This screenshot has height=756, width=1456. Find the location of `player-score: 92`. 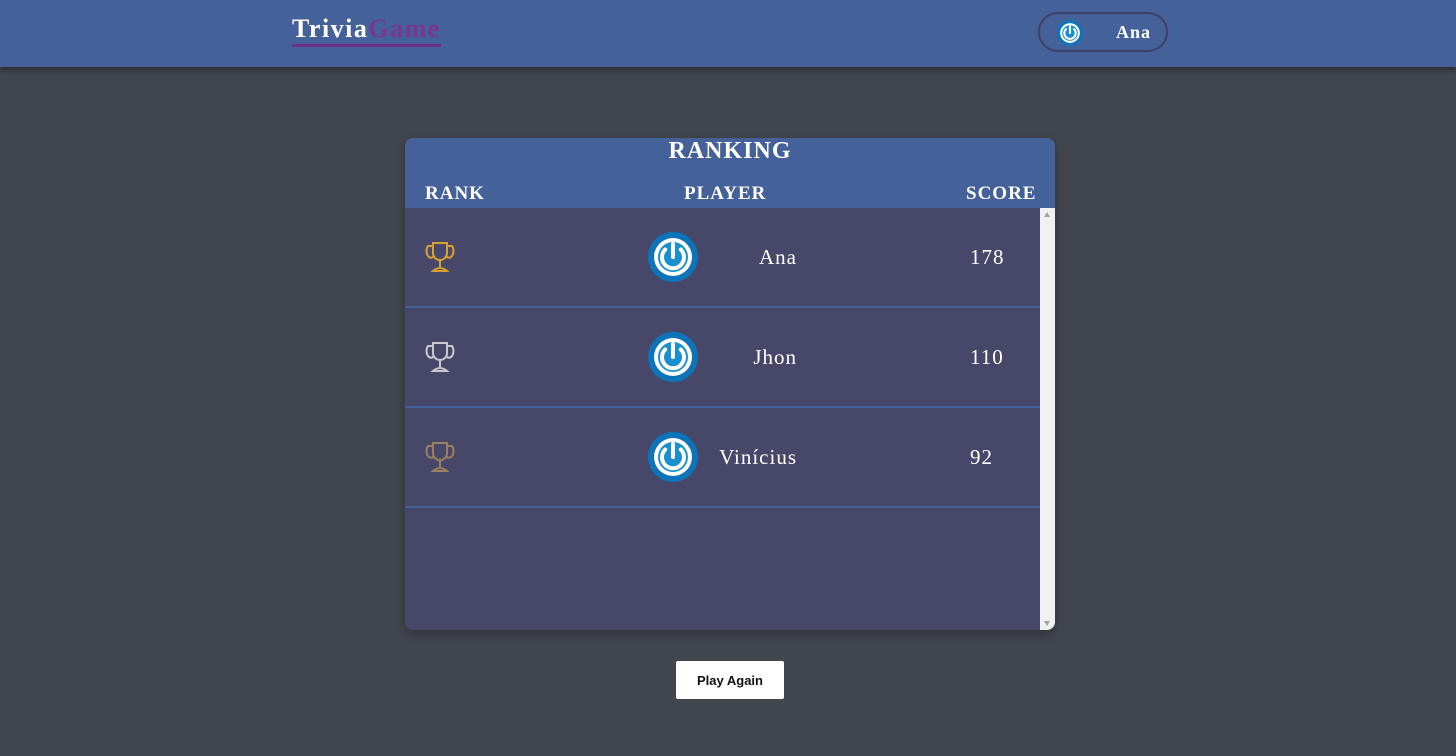

player-score: 92 is located at coordinates (981, 457).